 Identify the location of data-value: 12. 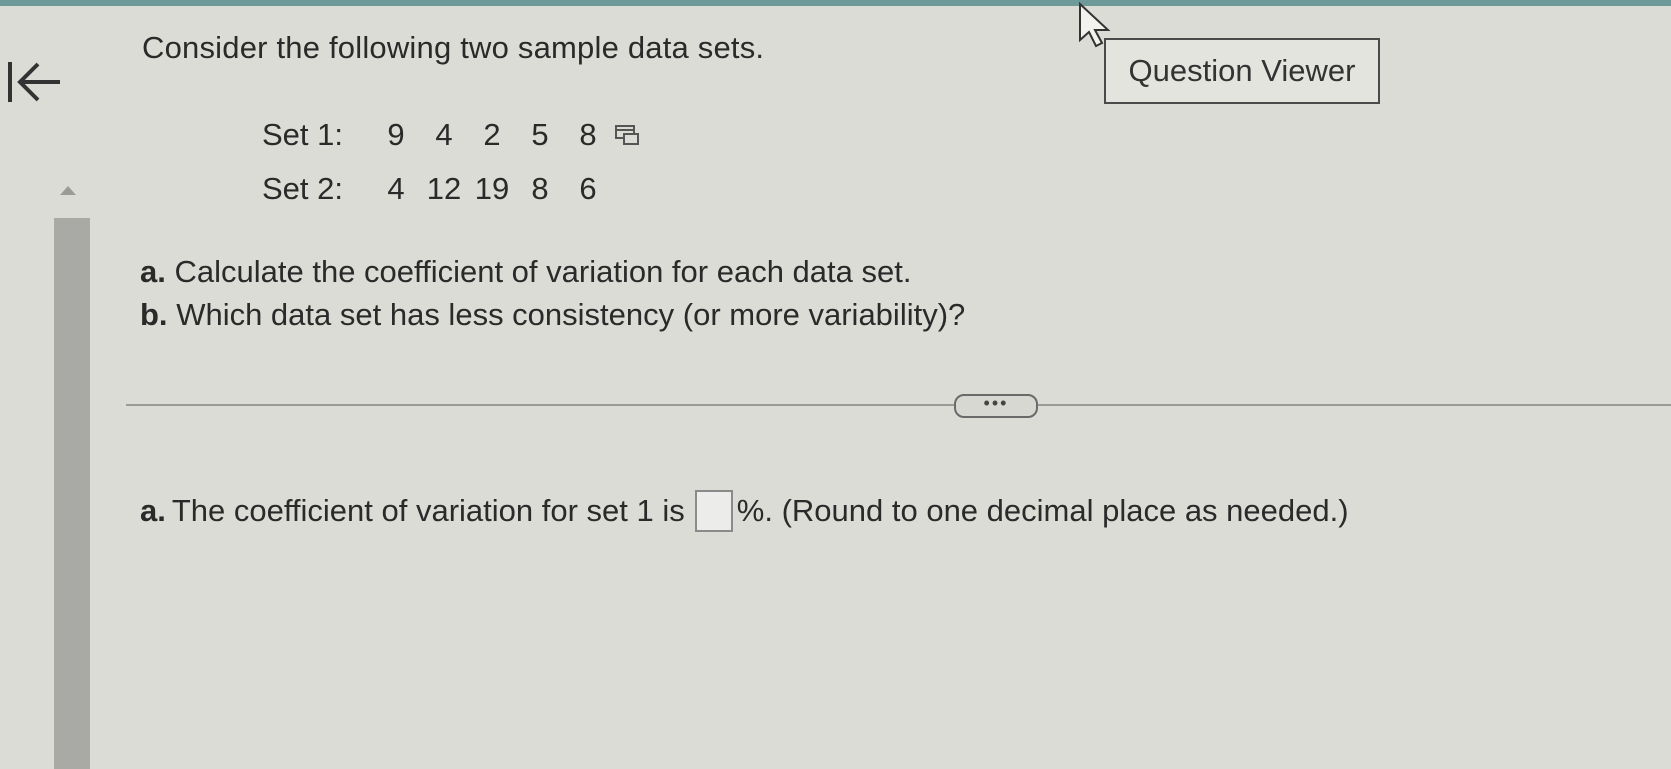
(444, 188).